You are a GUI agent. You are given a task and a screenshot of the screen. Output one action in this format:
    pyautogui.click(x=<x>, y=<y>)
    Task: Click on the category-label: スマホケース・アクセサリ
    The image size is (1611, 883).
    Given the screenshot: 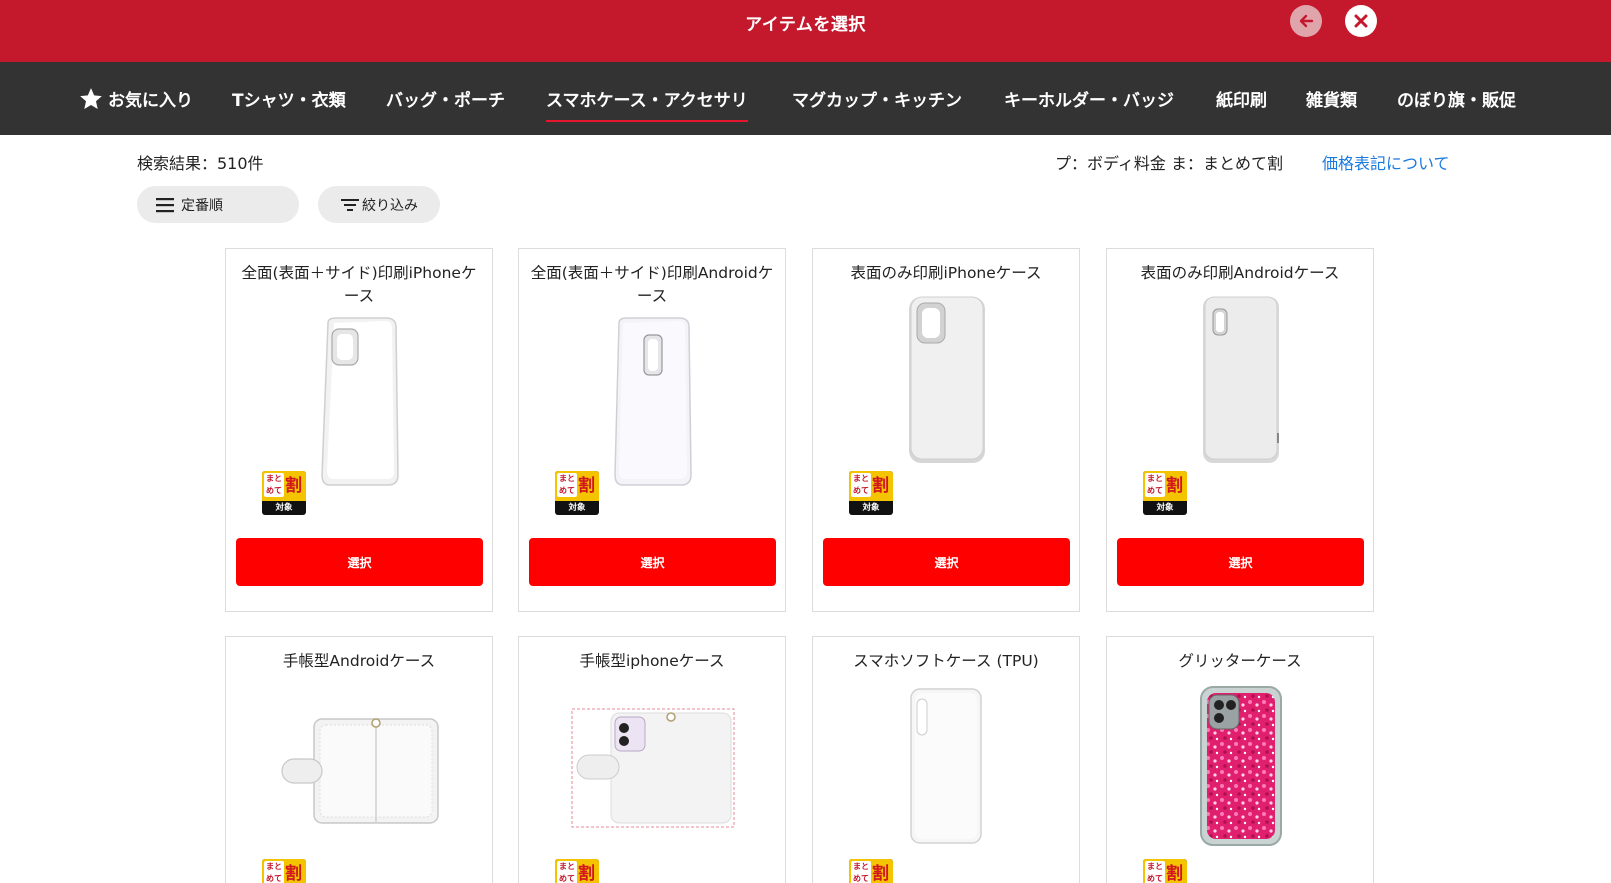 What is the action you would take?
    pyautogui.click(x=647, y=101)
    